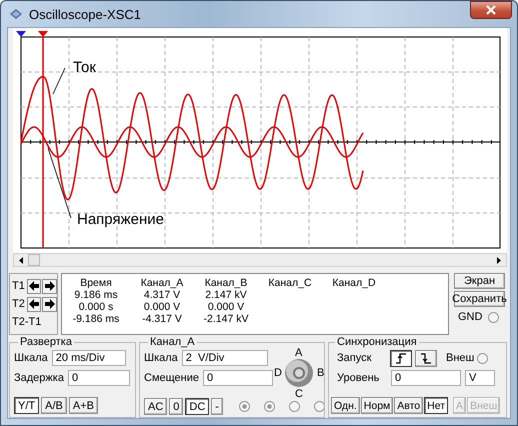 This screenshot has width=518, height=426. What do you see at coordinates (120, 219) in the screenshot?
I see `voltage-label: Напряжение` at bounding box center [120, 219].